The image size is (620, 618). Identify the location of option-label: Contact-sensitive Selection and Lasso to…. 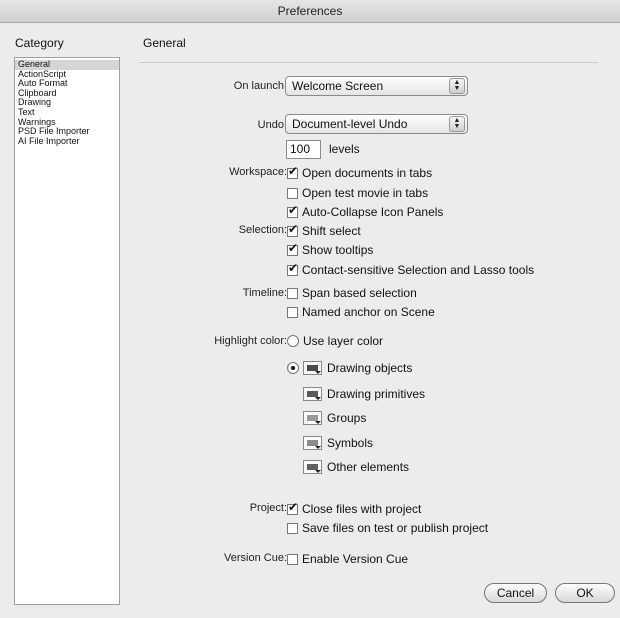
(418, 270).